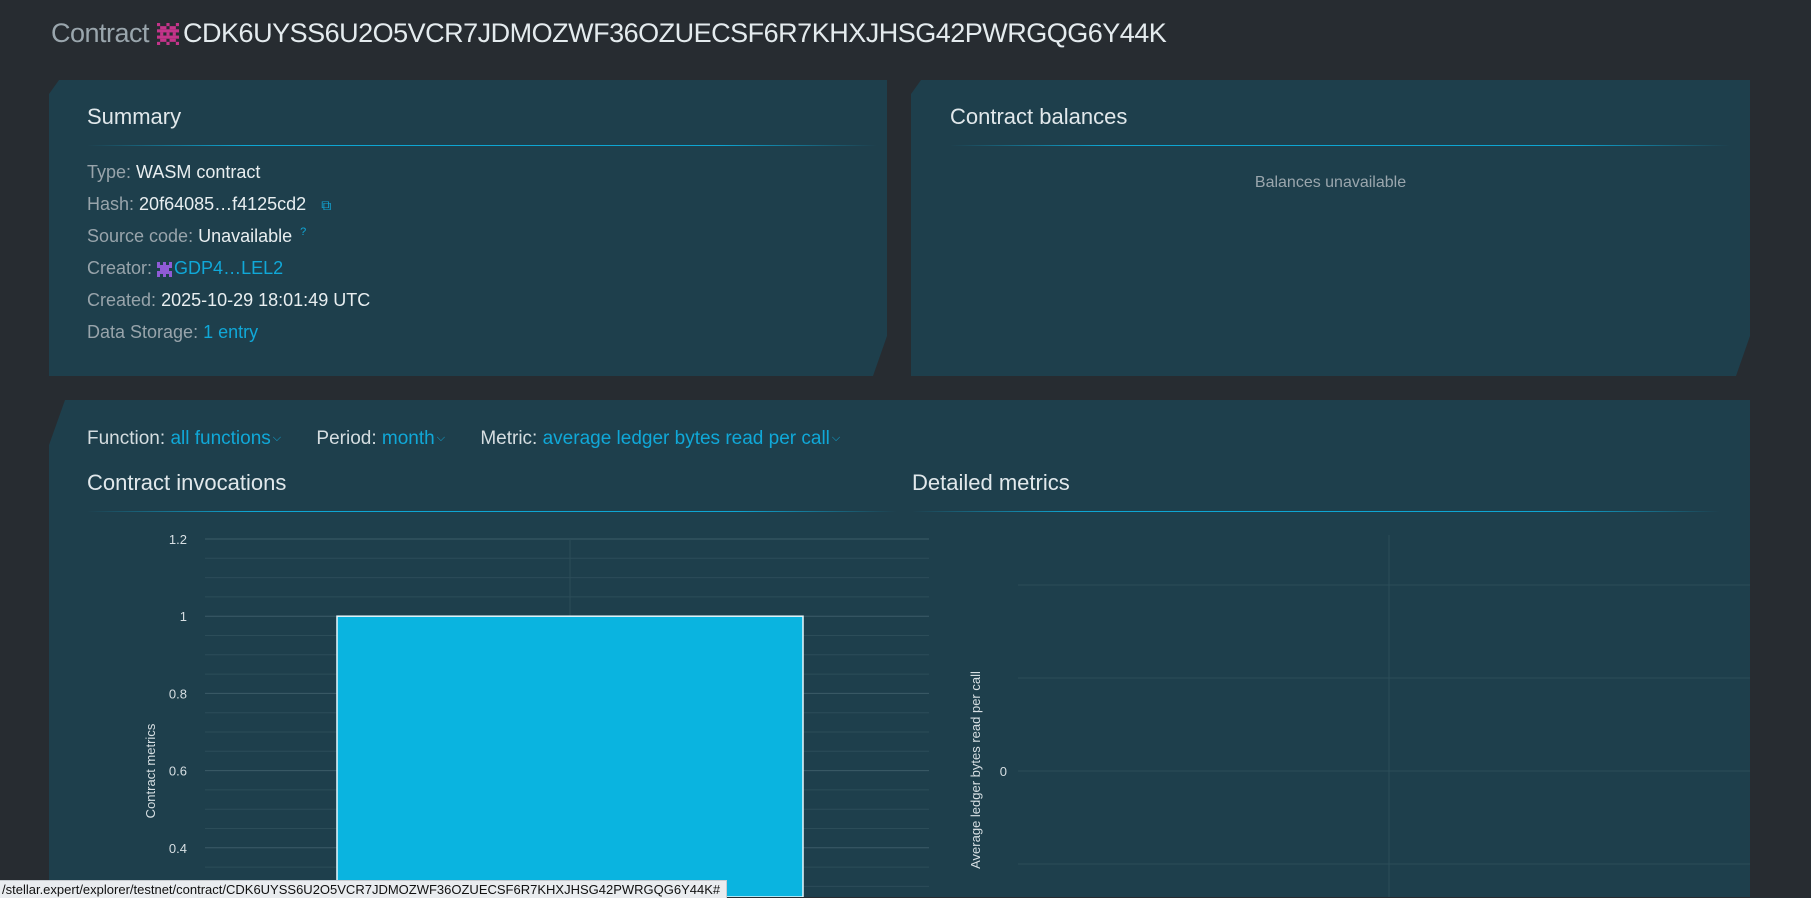 The image size is (1811, 898). Describe the element at coordinates (975, 770) in the screenshot. I see `detailed-metrics-y-axis-label: Average ledger bytes read per call` at that location.